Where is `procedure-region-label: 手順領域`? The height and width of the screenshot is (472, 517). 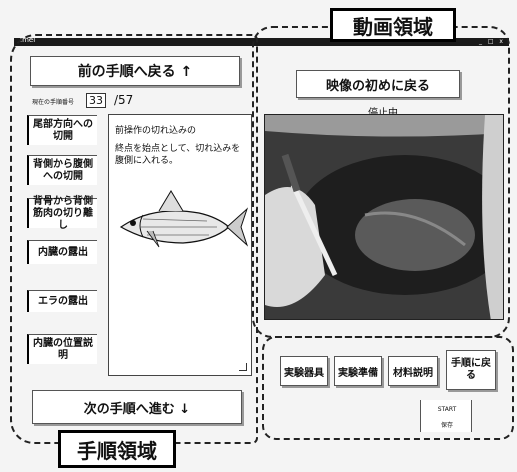
procedure-region-label: 手順領域 is located at coordinates (117, 449).